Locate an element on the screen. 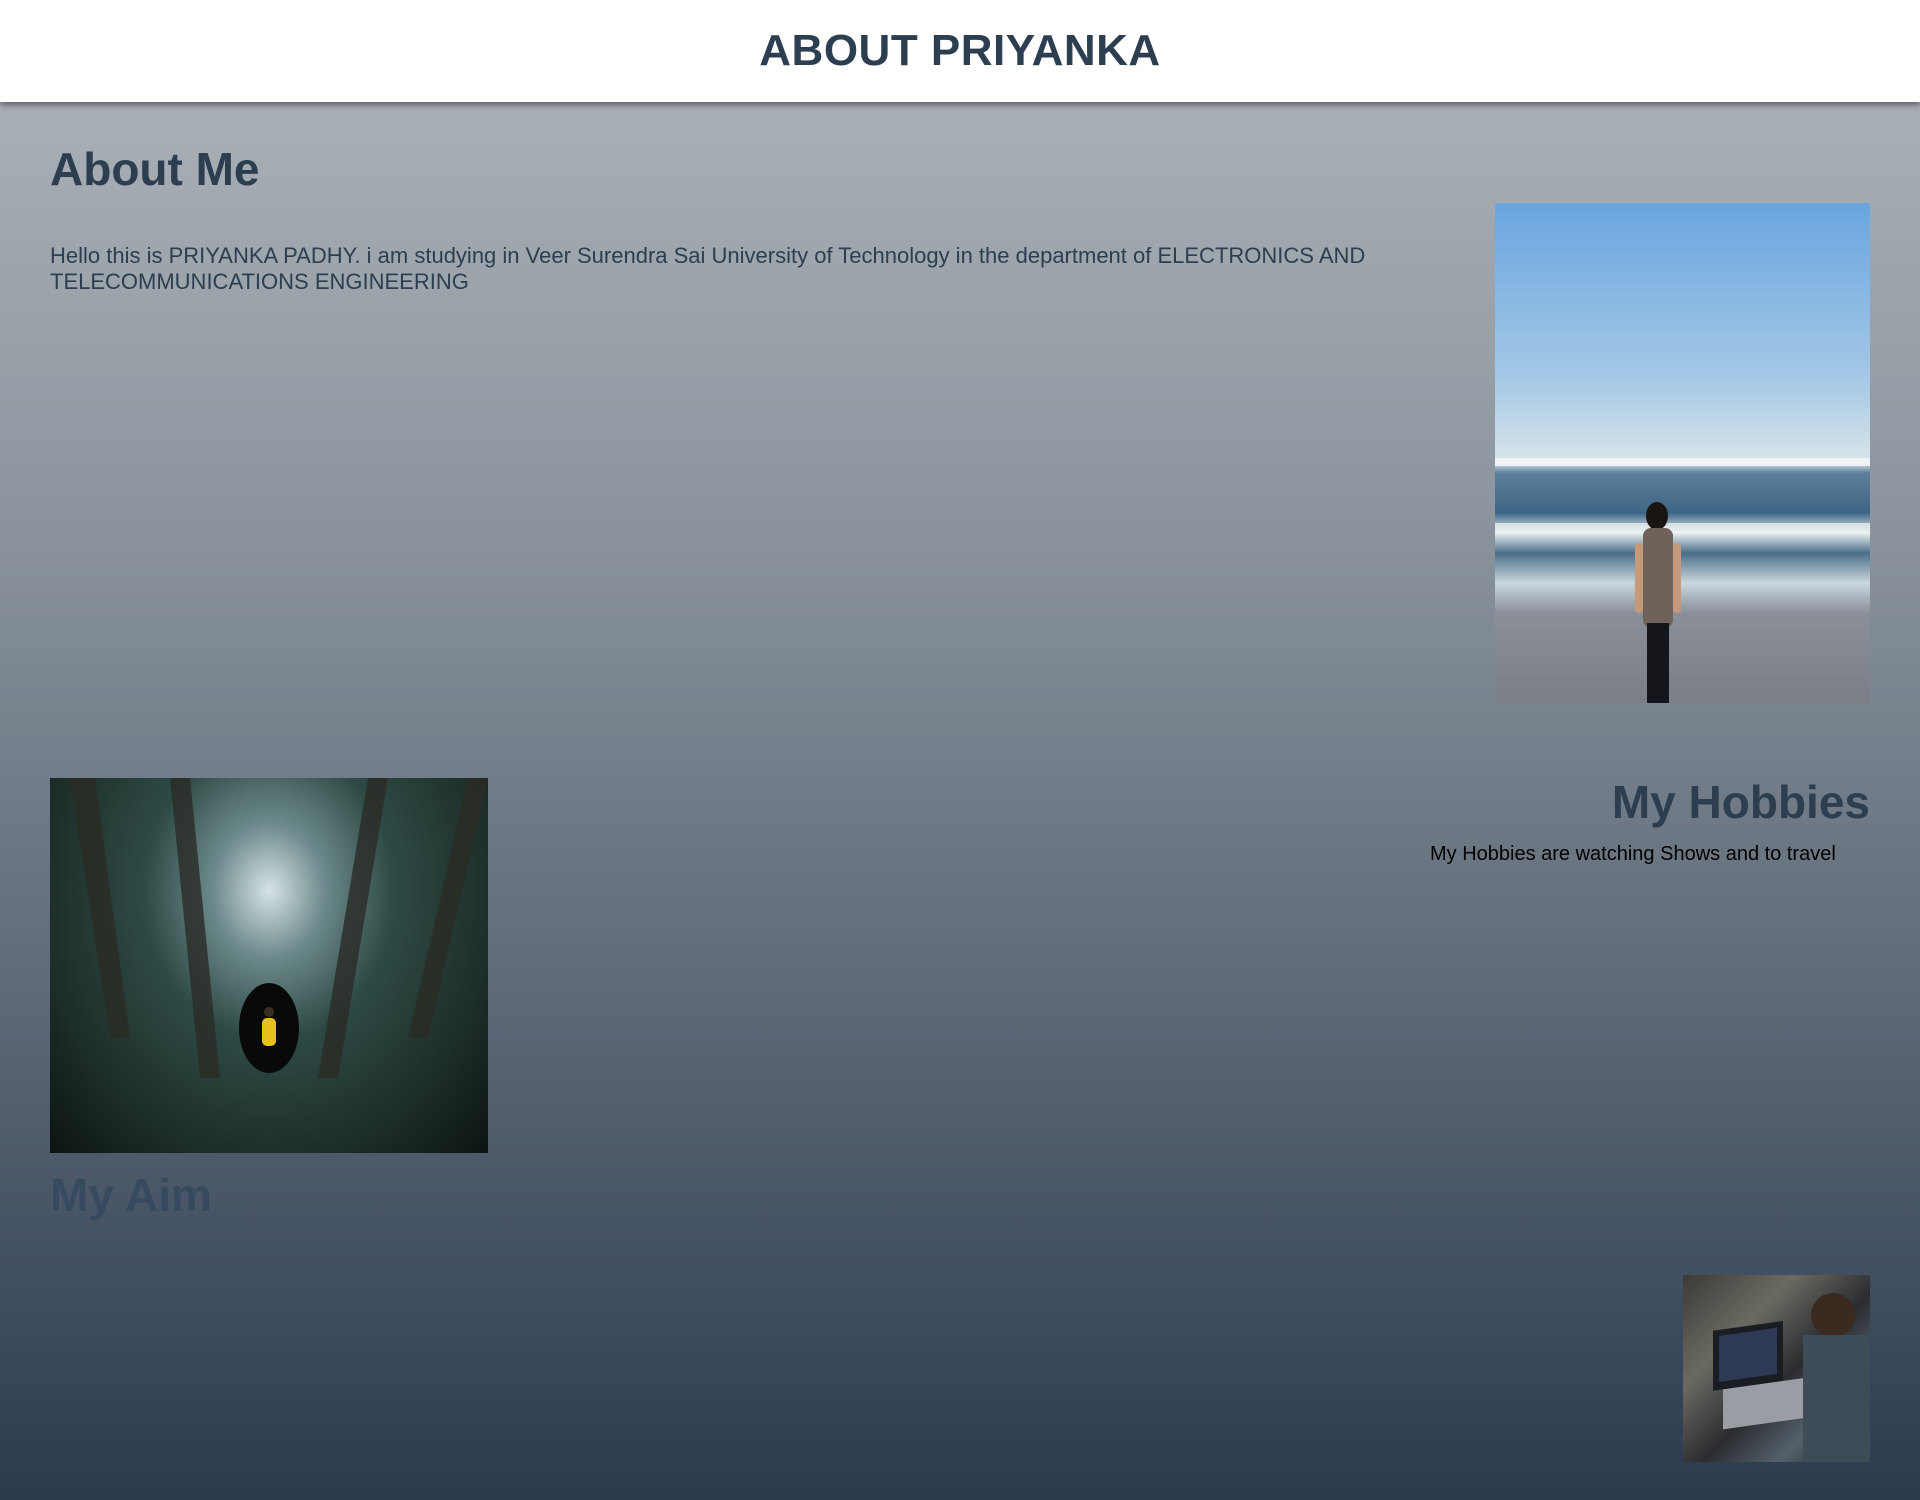  site-header: ABOUT PRIYANKA is located at coordinates (960, 51).